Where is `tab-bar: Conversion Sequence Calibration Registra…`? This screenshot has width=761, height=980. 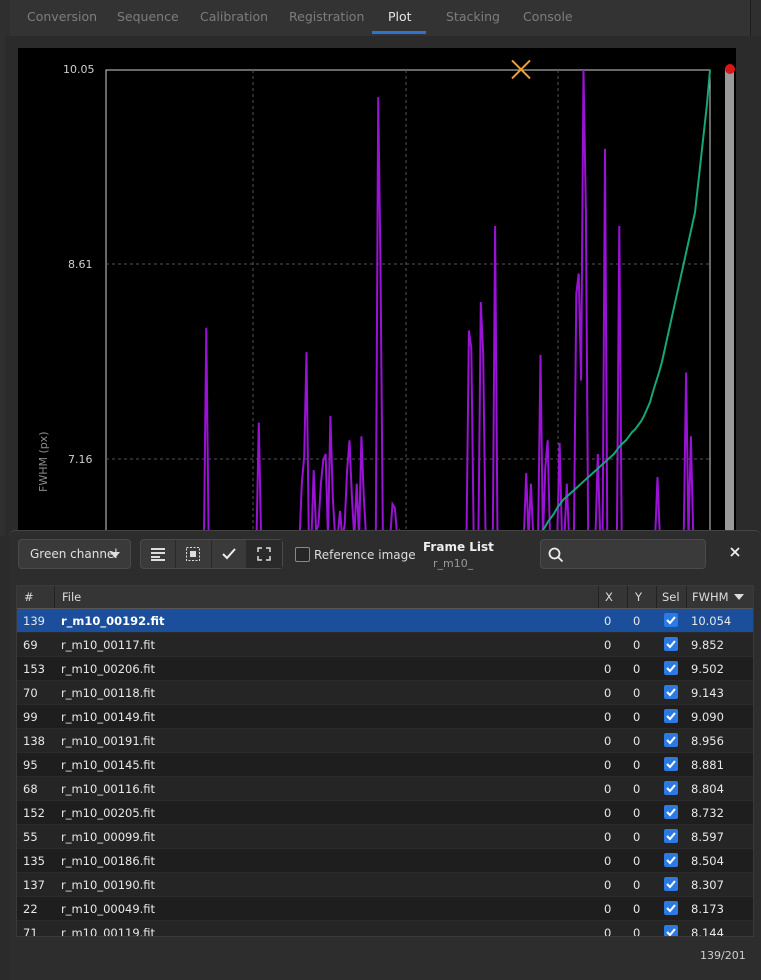 tab-bar: Conversion Sequence Calibration Registra… is located at coordinates (380, 18).